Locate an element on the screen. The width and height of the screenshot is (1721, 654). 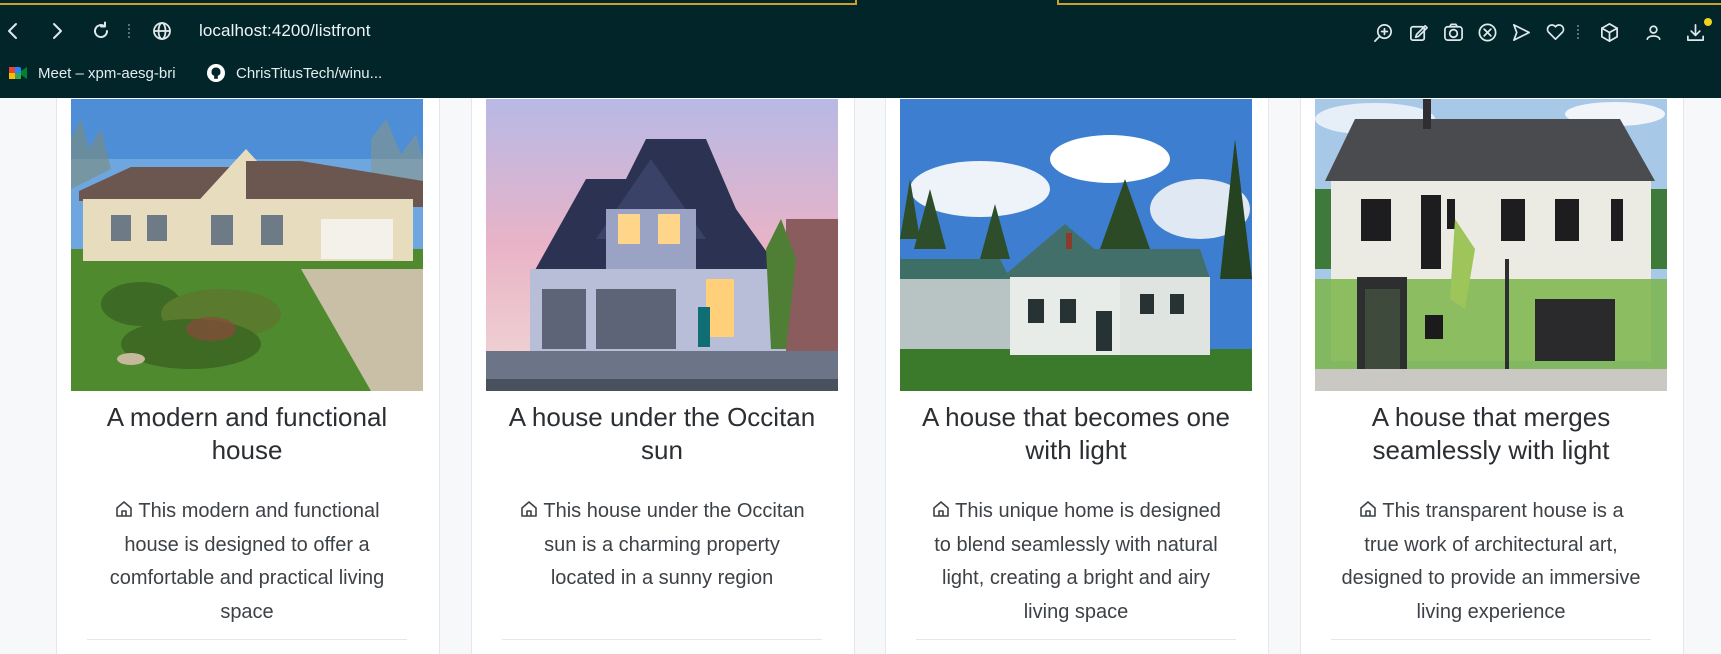
screenshot-button is located at coordinates (1453, 32).